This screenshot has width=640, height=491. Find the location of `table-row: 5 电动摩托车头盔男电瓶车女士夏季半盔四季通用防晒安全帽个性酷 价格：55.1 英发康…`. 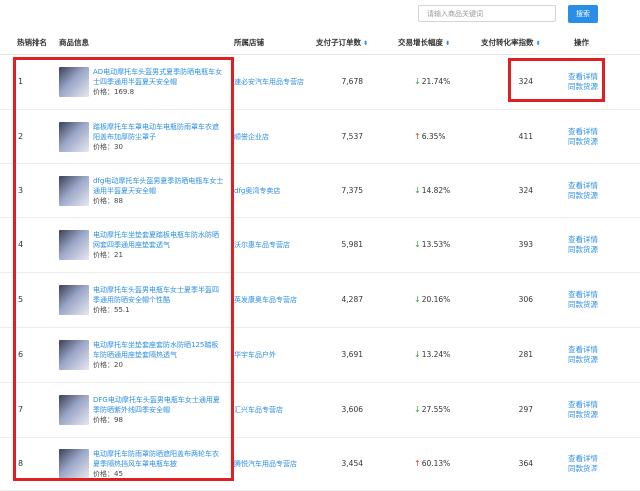

table-row: 5 电动摩托车头盔男电瓶车女士夏季半盔四季通用防晒安全帽个性酷 价格：55.1 英发康… is located at coordinates (320, 300).